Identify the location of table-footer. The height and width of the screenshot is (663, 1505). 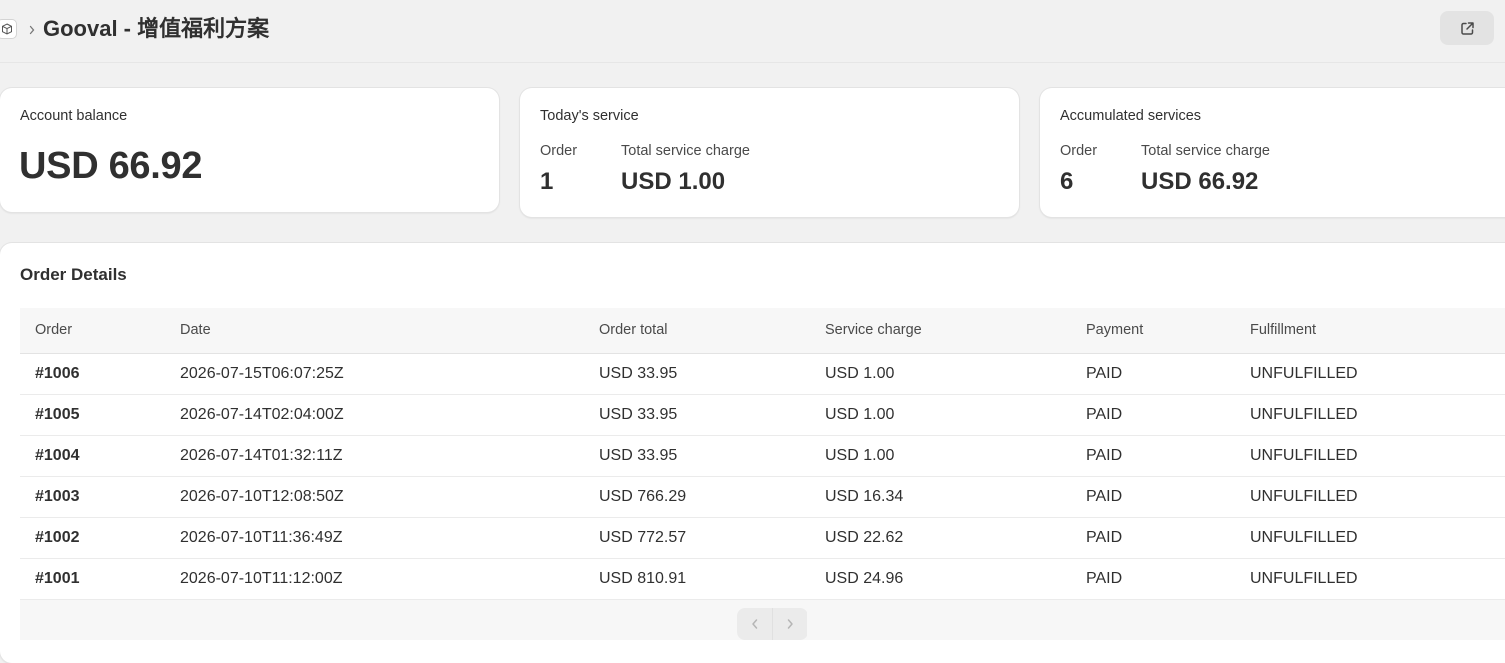
(762, 620).